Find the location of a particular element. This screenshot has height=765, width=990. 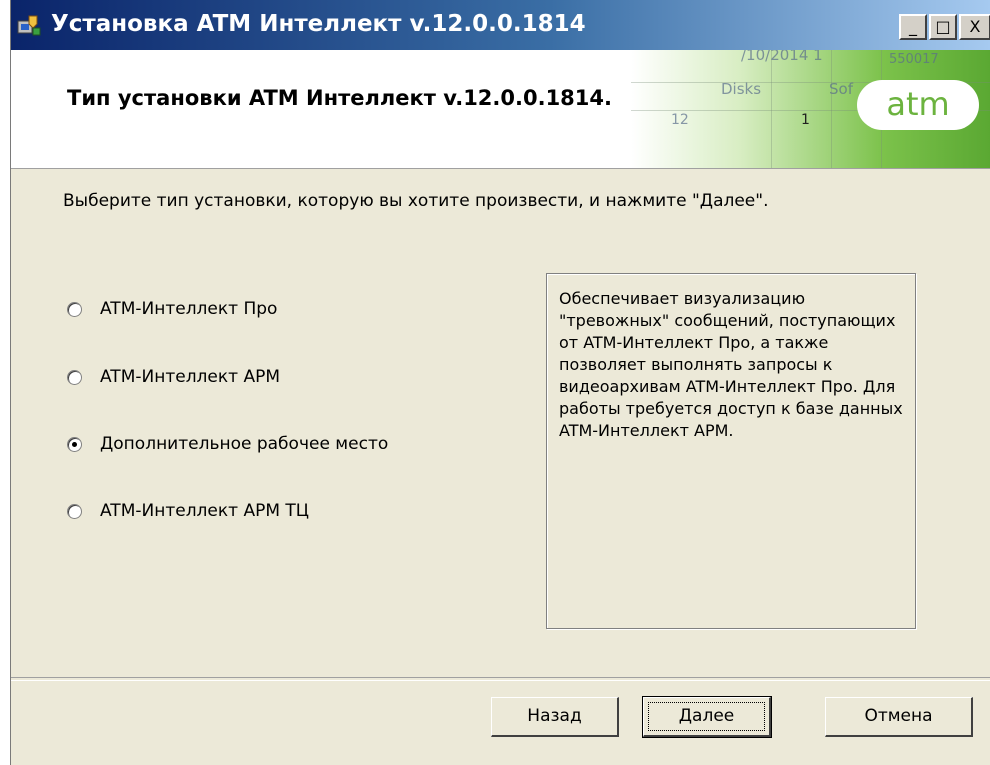

focus-rectangle is located at coordinates (706, 716).